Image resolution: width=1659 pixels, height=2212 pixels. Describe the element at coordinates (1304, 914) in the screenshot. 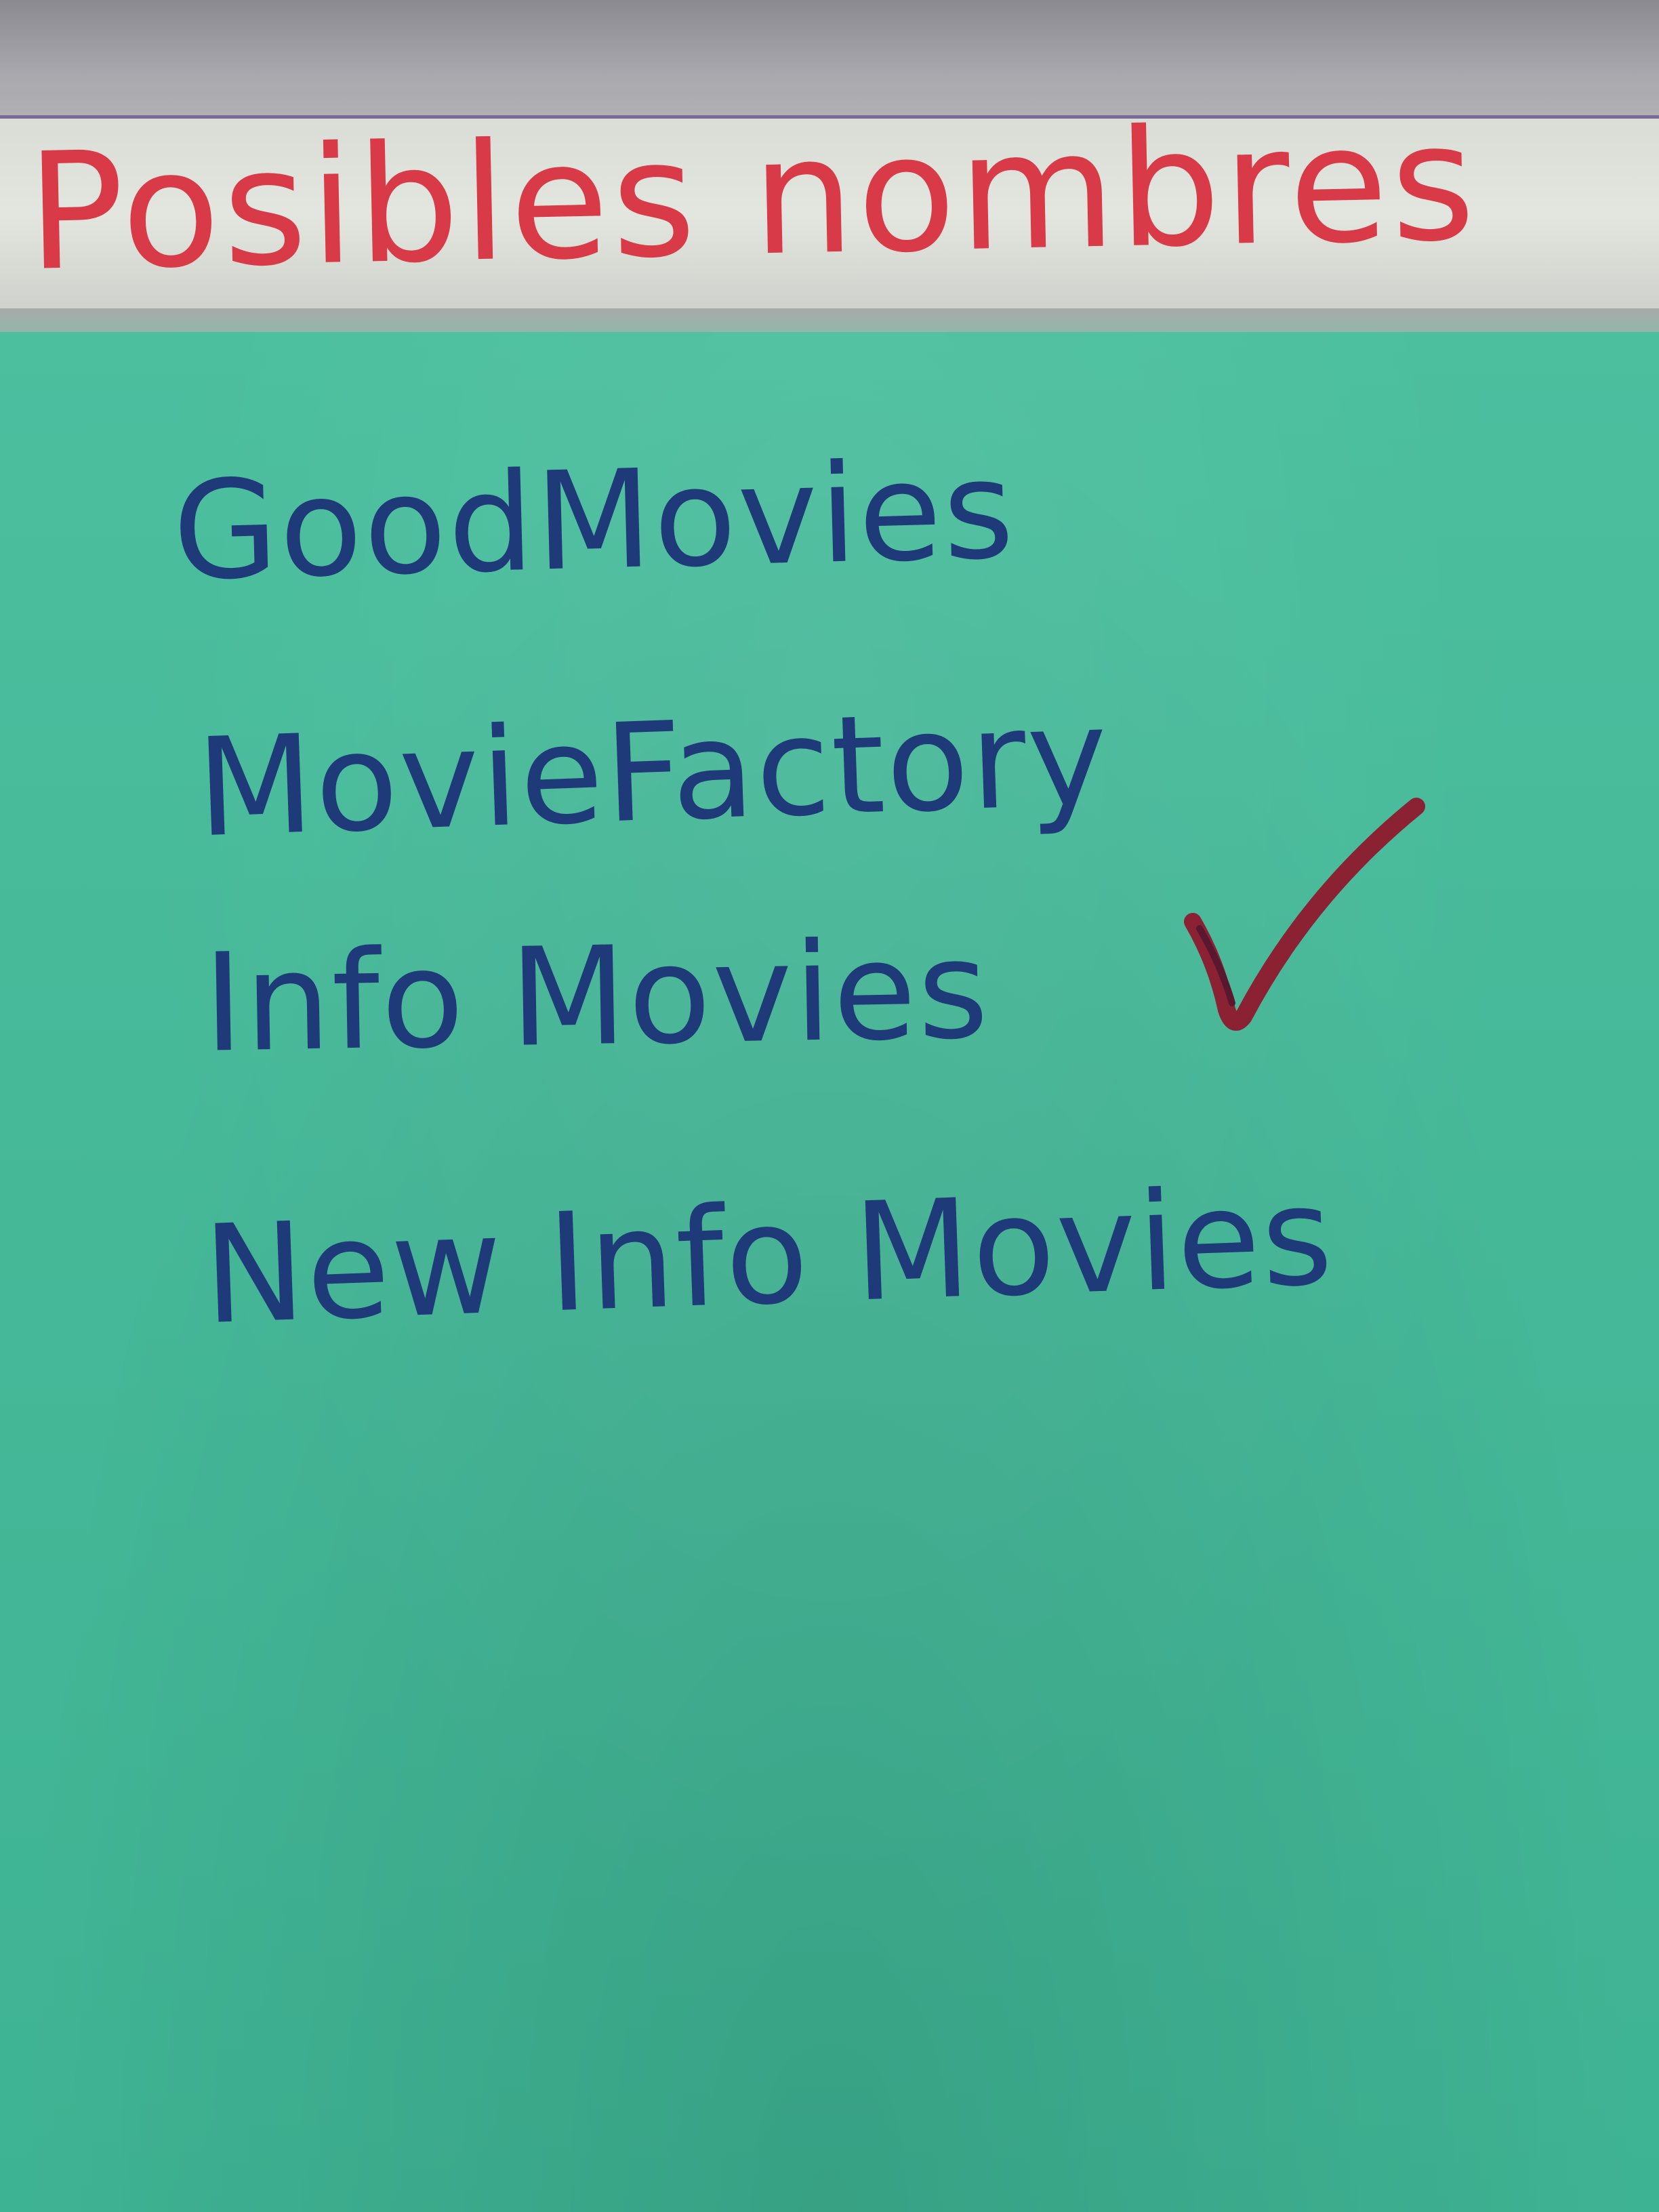

I see `checkmark-icon` at that location.